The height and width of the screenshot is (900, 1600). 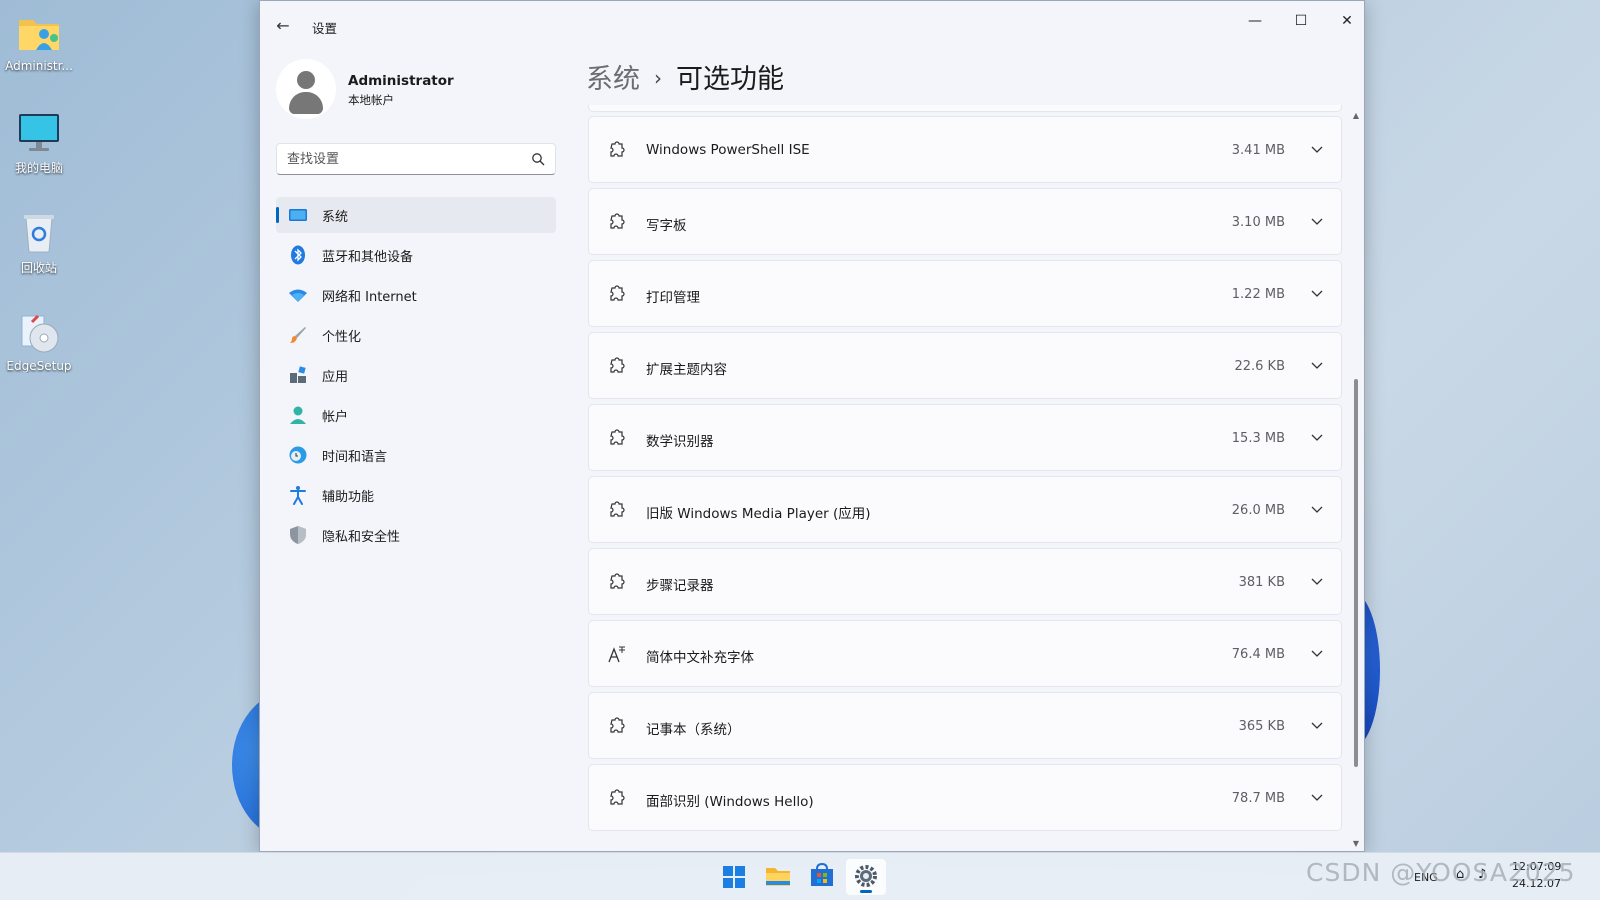 What do you see at coordinates (700, 658) in the screenshot?
I see `feature-name: 简体中文补充字体` at bounding box center [700, 658].